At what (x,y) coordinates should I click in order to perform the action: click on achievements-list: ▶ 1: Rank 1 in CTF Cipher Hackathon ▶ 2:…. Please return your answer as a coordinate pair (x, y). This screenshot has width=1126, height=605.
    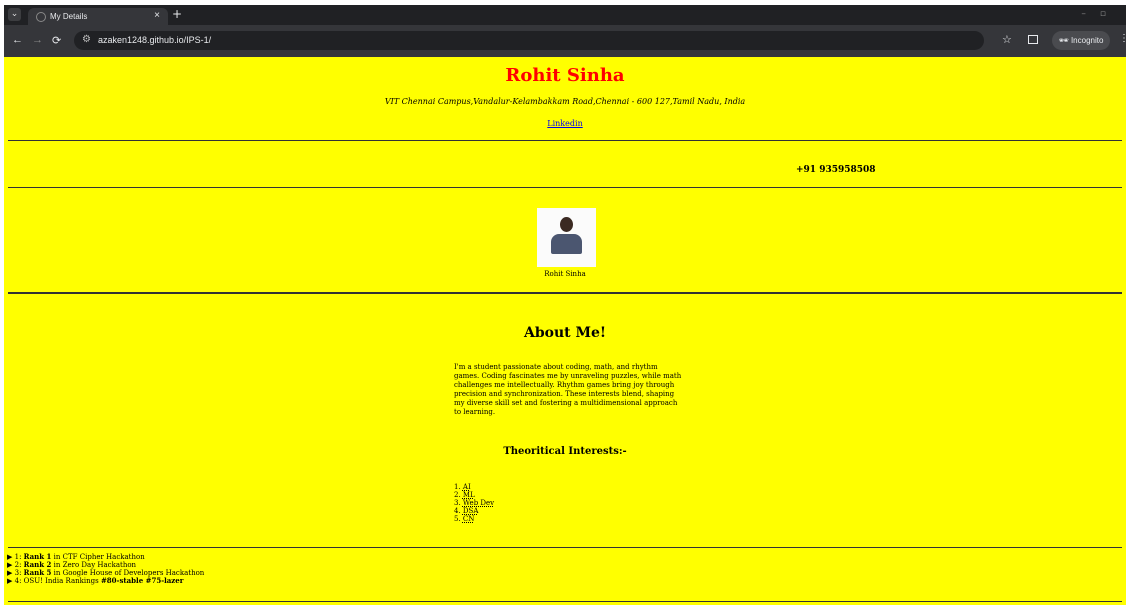
    Looking at the image, I should click on (105, 569).